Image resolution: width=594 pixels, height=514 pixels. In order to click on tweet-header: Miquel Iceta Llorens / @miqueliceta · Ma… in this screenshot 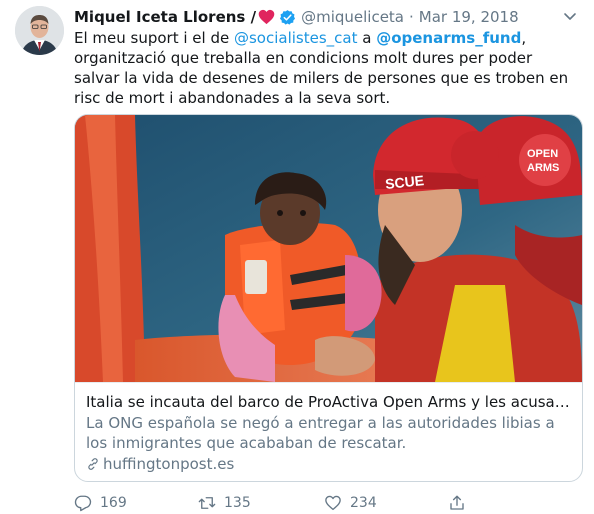, I will do `click(329, 17)`.